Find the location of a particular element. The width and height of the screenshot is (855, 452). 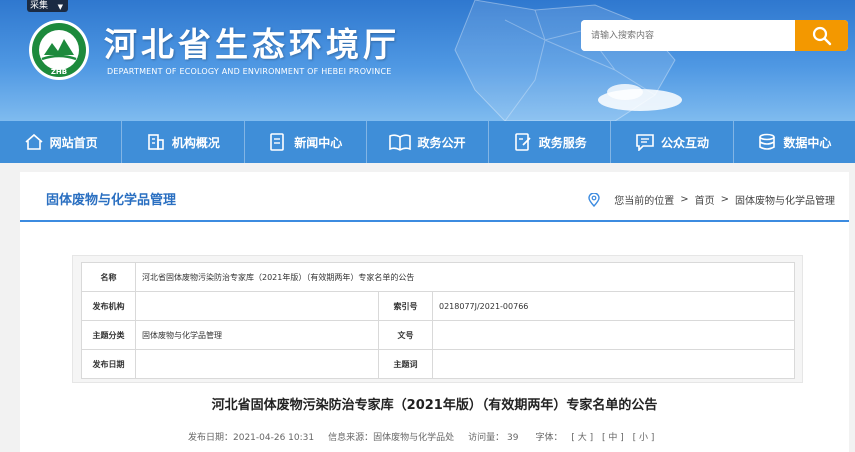

nav-item-data-center: 数据中心 is located at coordinates (794, 142).